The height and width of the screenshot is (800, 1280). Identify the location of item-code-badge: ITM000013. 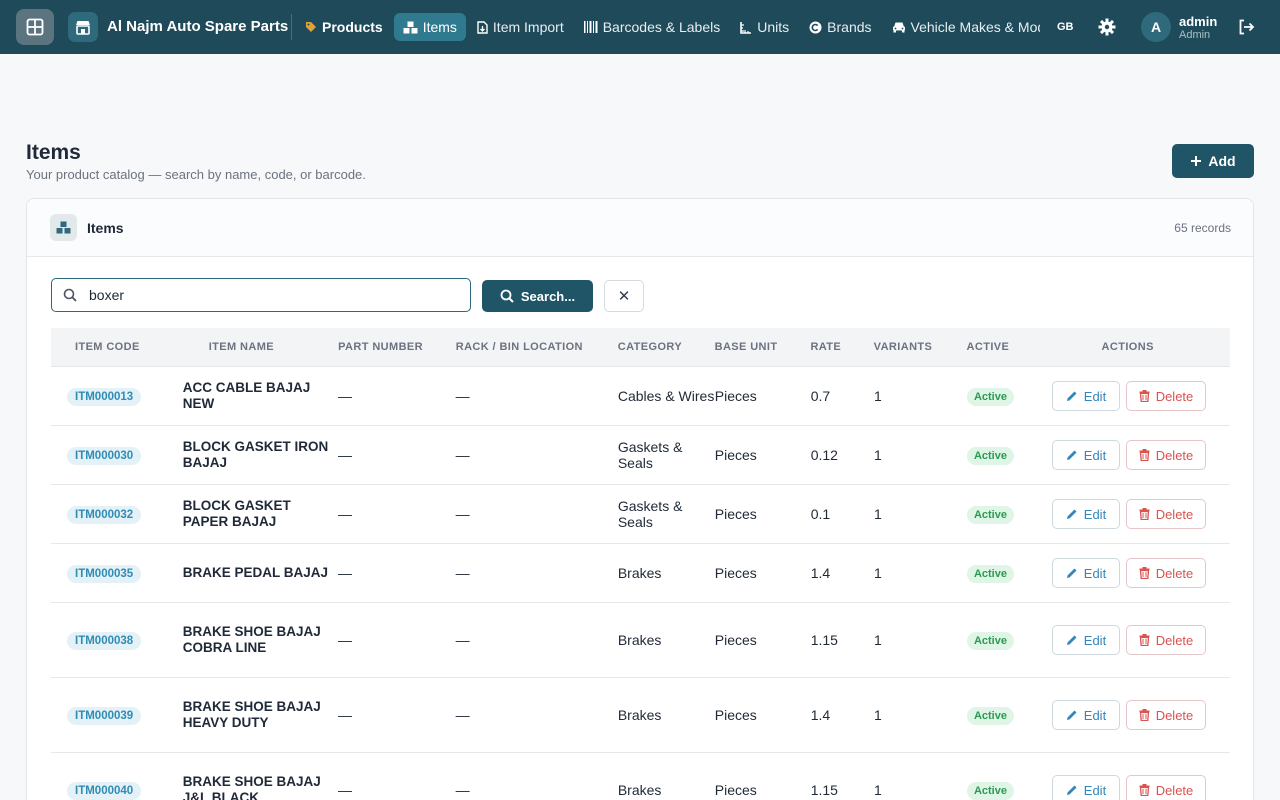
(104, 396).